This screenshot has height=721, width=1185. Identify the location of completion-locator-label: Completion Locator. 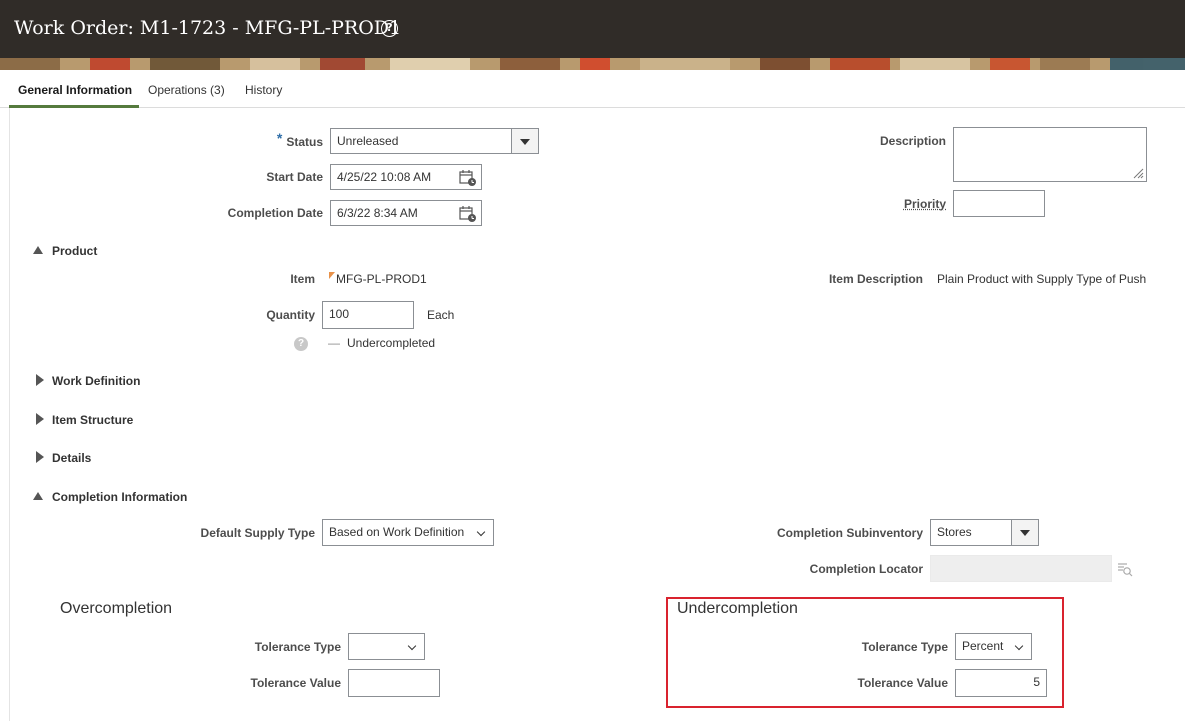
(866, 569).